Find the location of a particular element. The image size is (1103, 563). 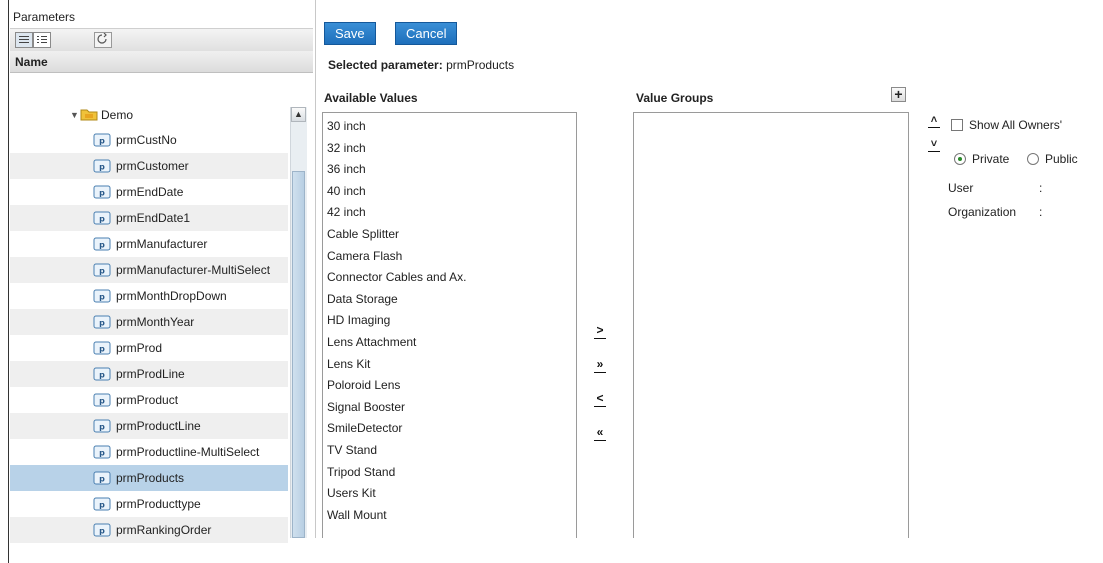

move-all-left-button: « is located at coordinates (600, 433).